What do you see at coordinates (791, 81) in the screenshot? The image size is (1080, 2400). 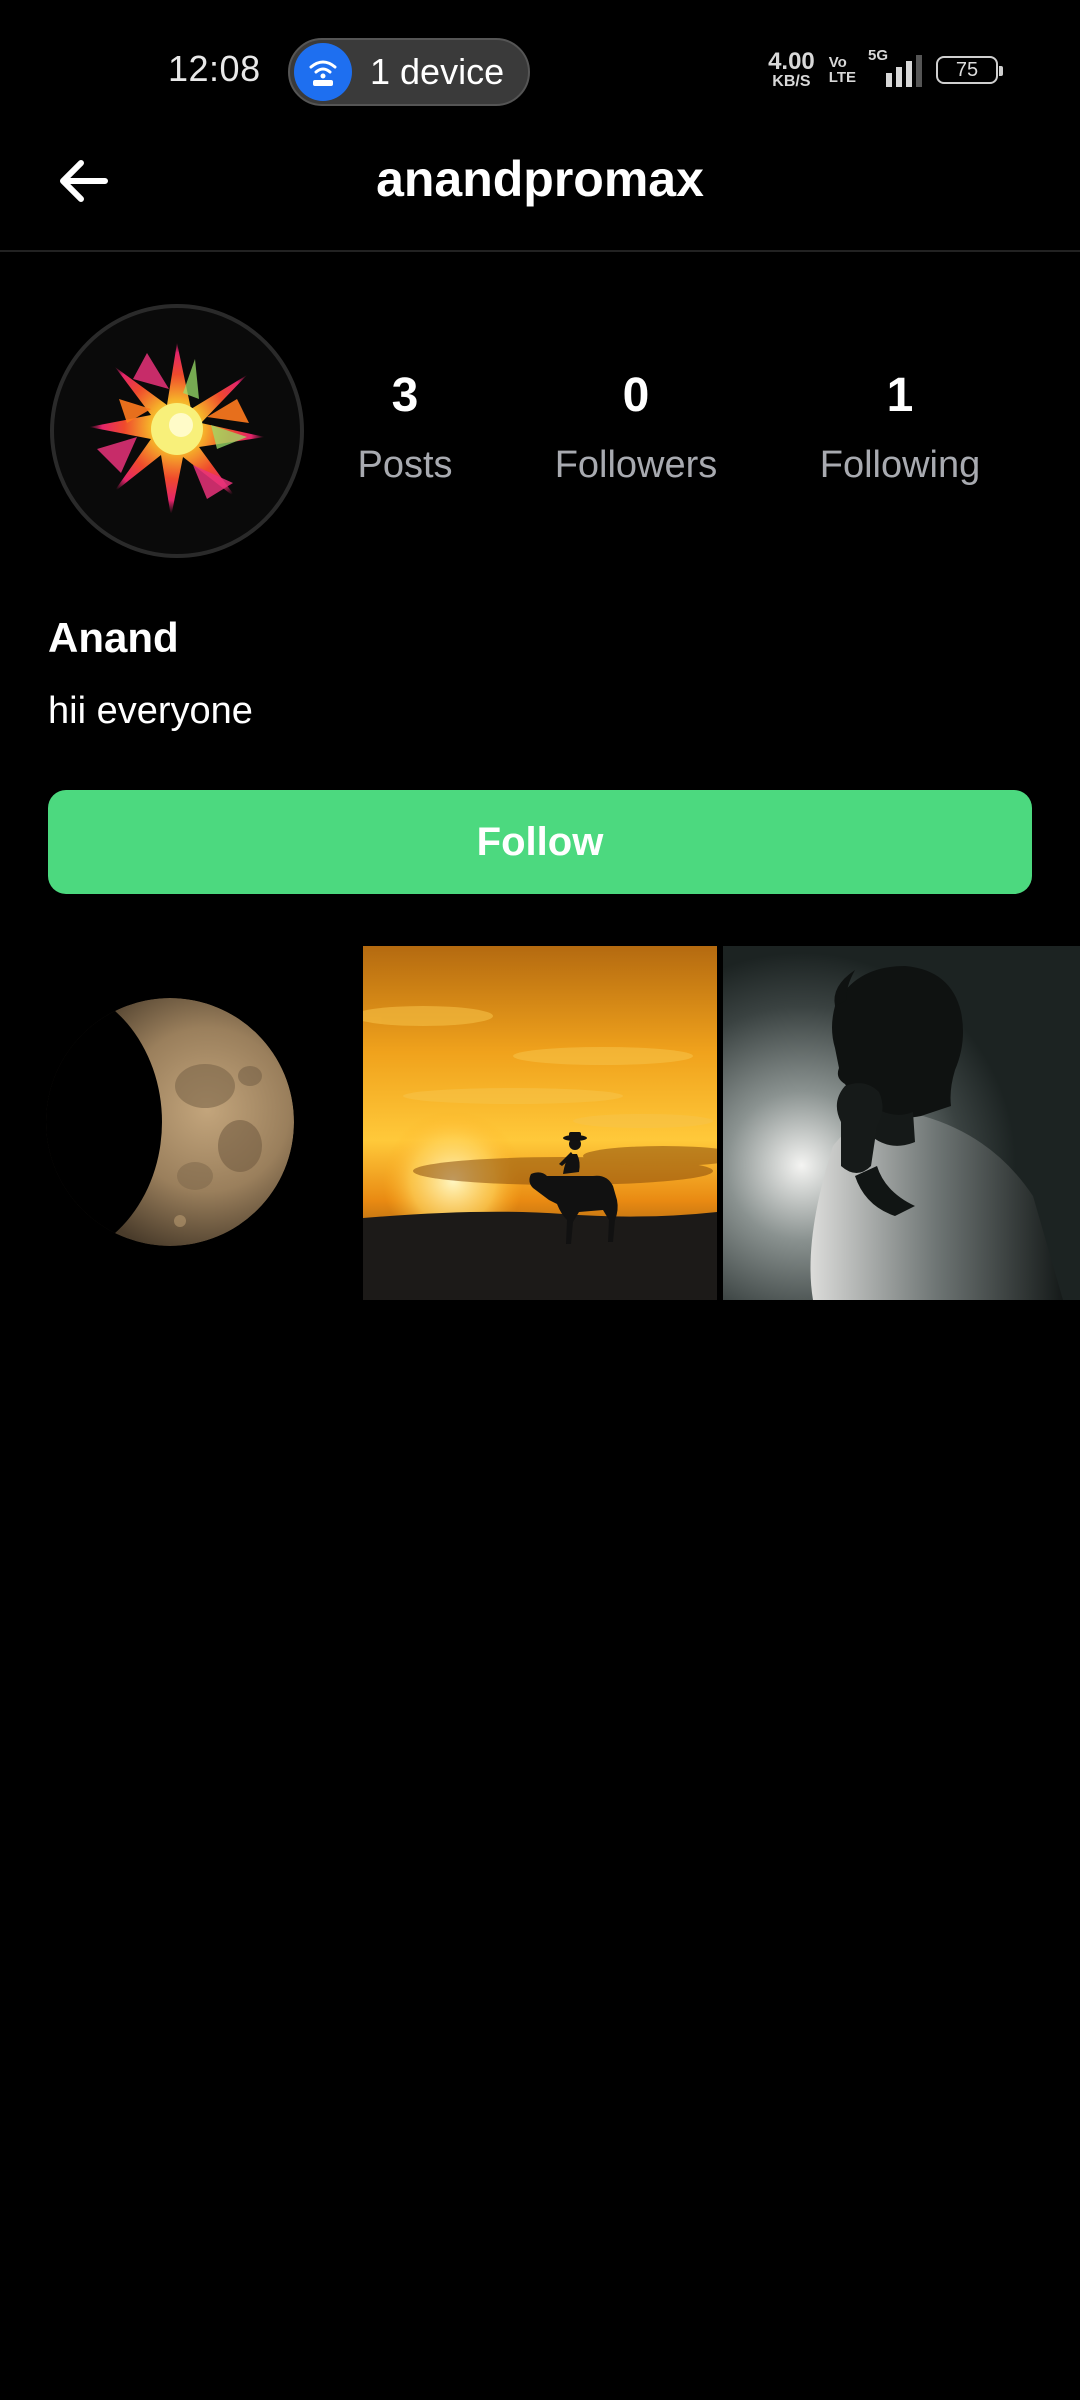 I see `network-speed-unit: KB/S` at bounding box center [791, 81].